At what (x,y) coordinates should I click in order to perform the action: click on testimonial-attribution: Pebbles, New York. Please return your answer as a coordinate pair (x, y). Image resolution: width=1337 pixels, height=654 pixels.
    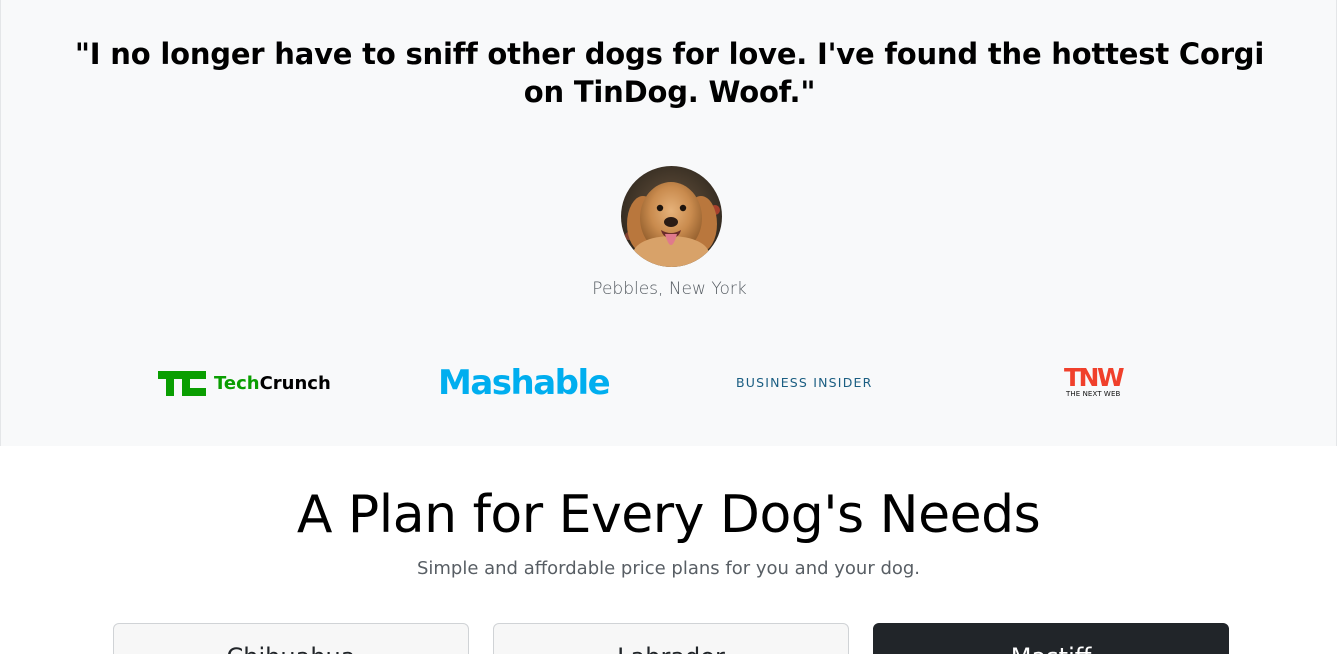
    Looking at the image, I should click on (669, 289).